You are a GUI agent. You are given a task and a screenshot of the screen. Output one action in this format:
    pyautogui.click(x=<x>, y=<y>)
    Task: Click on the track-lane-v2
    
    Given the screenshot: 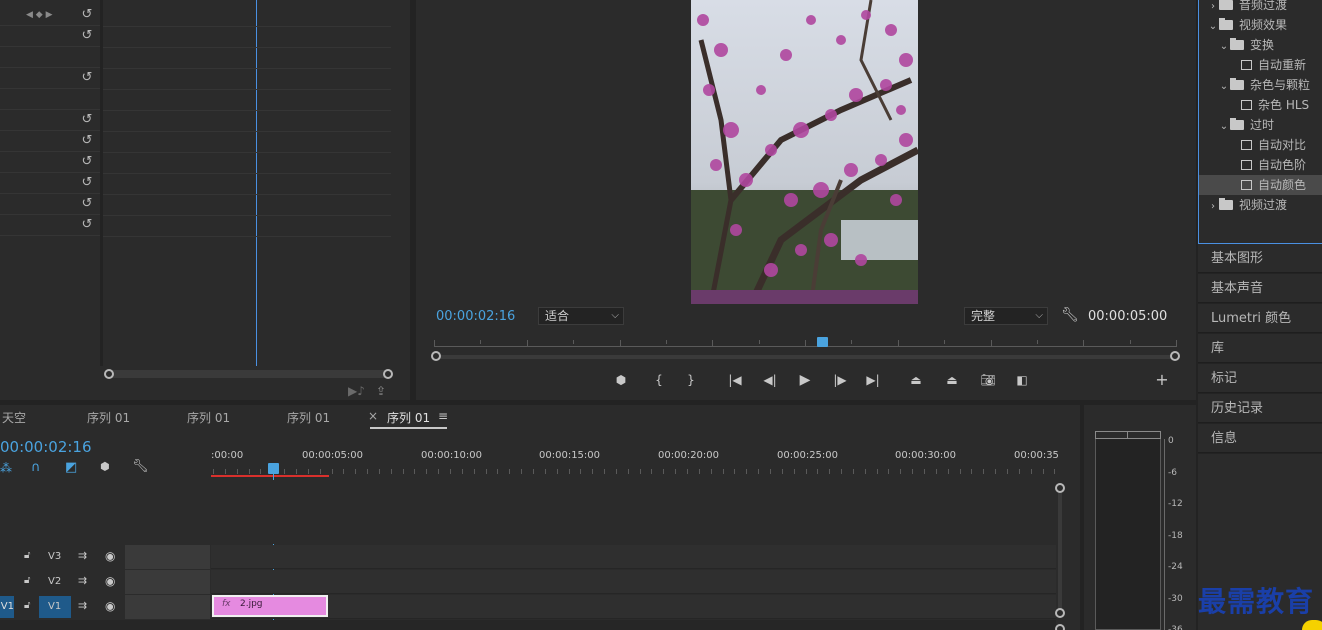 What is the action you would take?
    pyautogui.click(x=633, y=582)
    